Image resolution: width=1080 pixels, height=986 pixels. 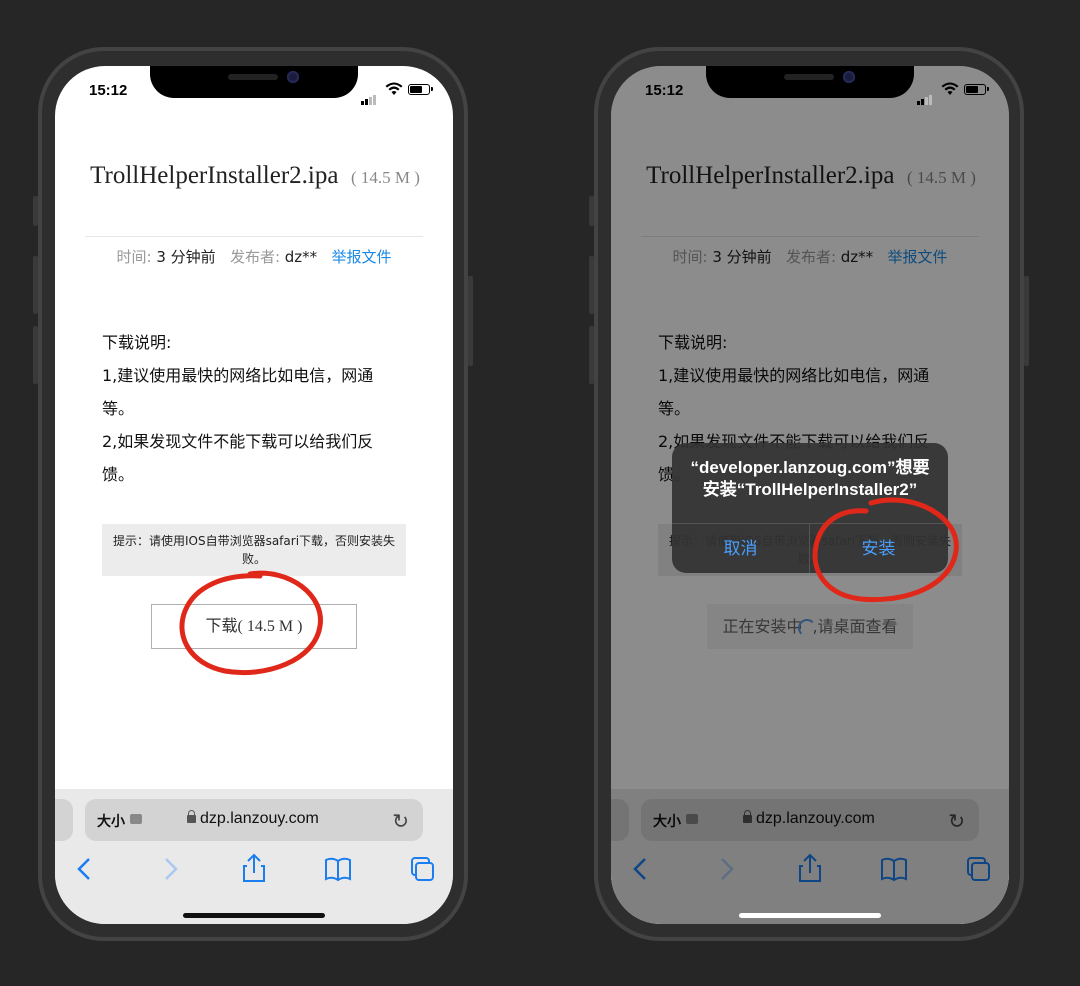 What do you see at coordinates (186, 257) in the screenshot?
I see `time-value: 3 分钟前` at bounding box center [186, 257].